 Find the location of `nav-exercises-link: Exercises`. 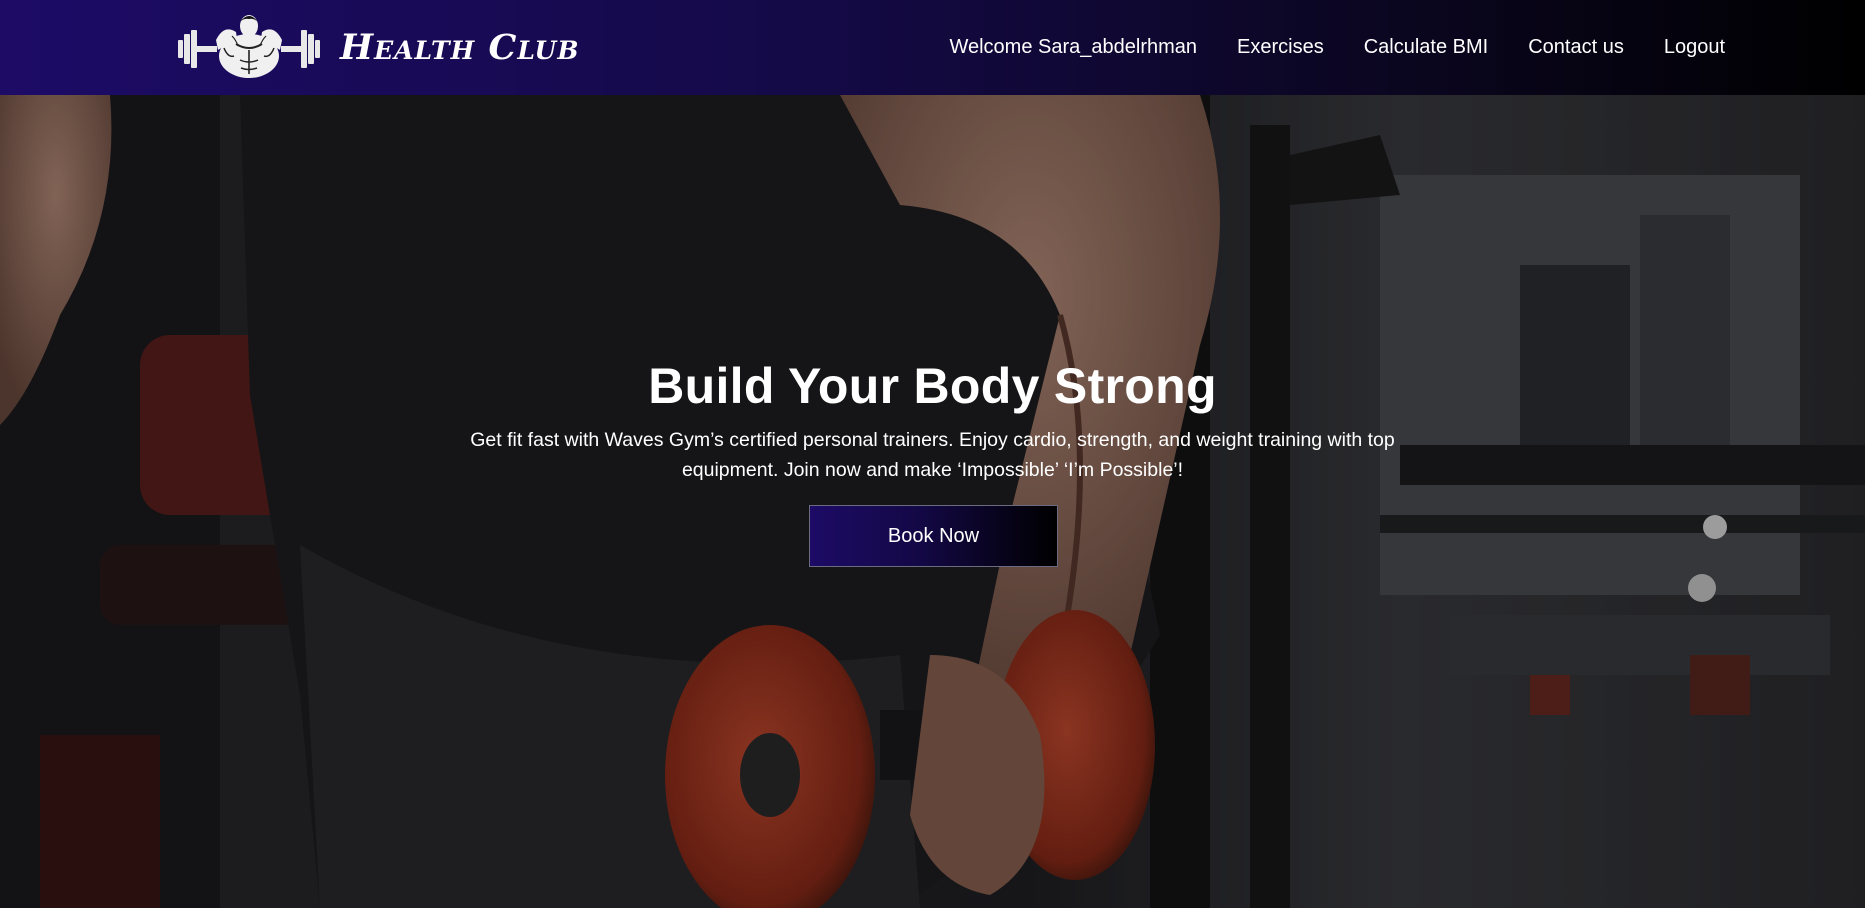

nav-exercises-link: Exercises is located at coordinates (1280, 47).